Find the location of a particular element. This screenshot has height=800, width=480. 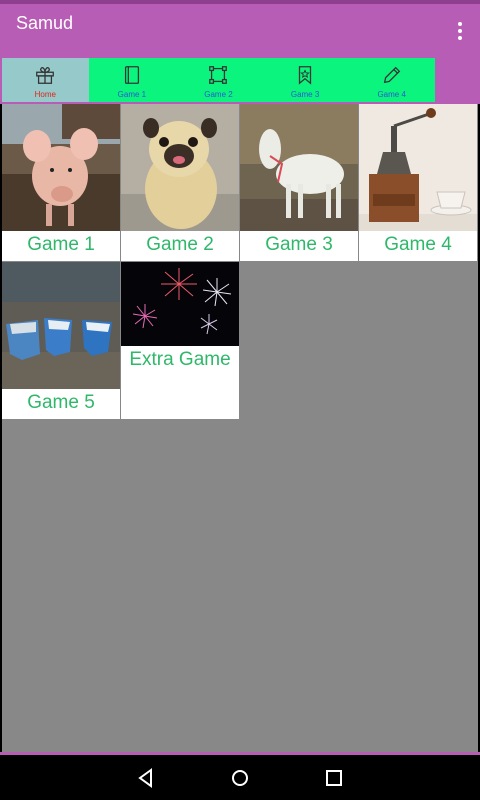

game-tile-1: Game 1 is located at coordinates (61, 182).